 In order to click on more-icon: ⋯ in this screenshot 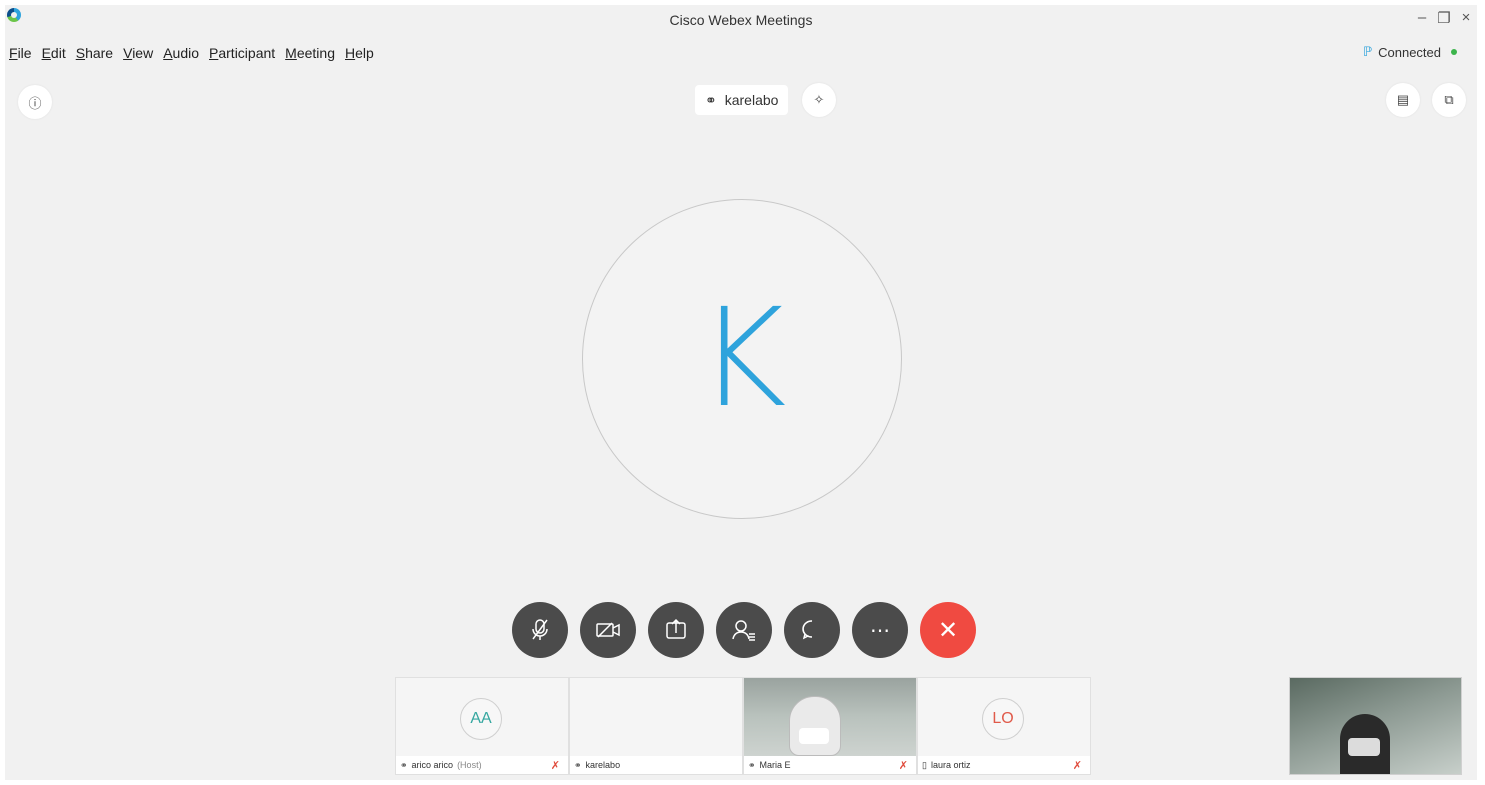, I will do `click(880, 630)`.